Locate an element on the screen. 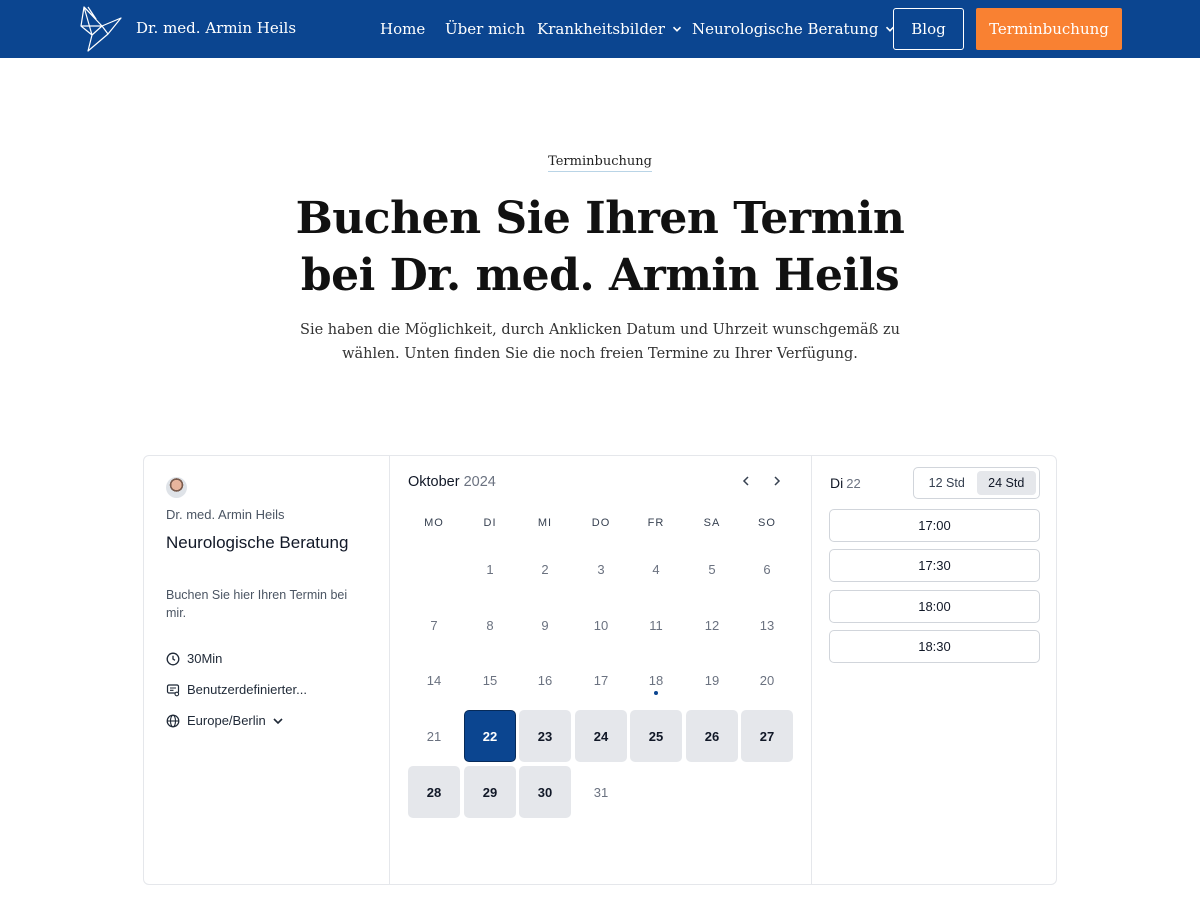 The image size is (1200, 900). day-number: 26 is located at coordinates (712, 736).